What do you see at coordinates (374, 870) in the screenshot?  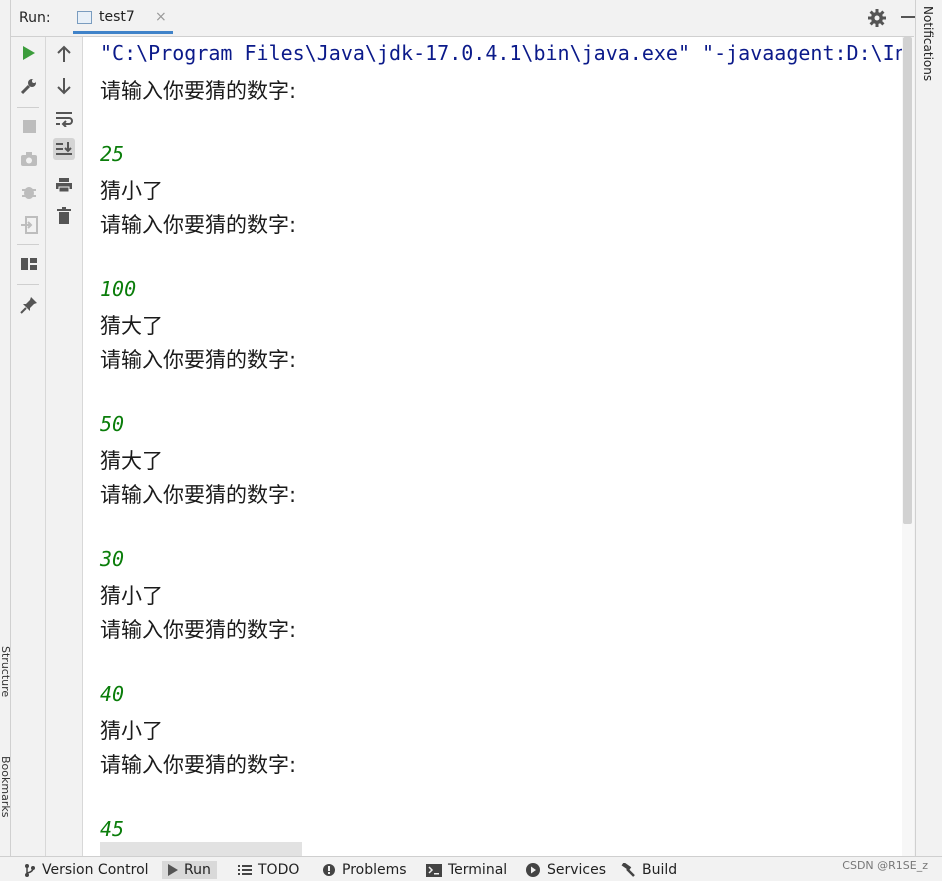 I see `problems-label: Problems` at bounding box center [374, 870].